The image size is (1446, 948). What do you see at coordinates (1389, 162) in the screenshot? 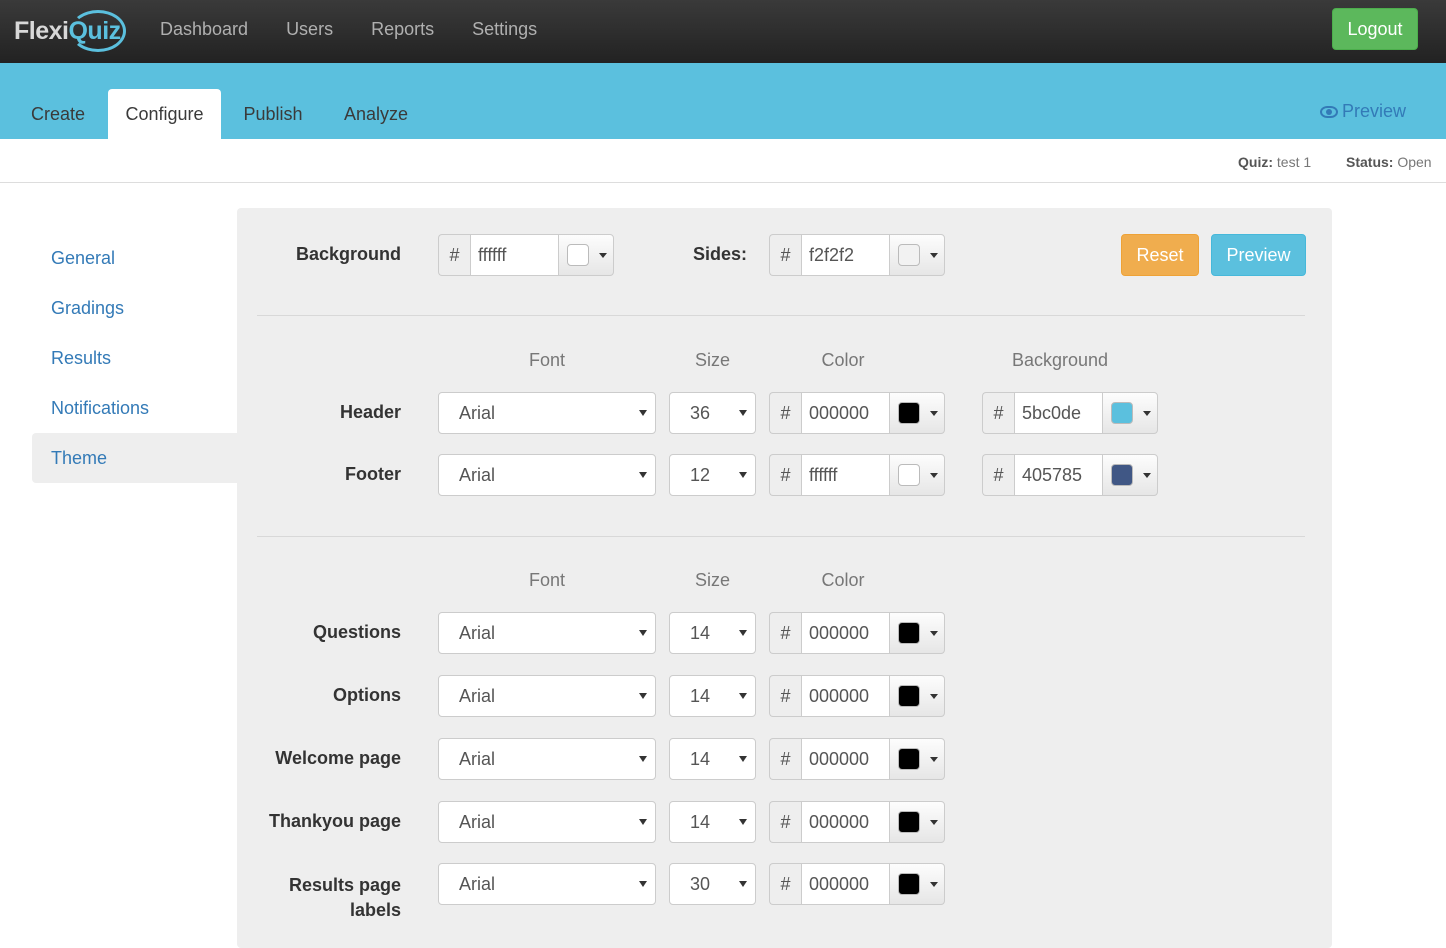
I see `quiz-open-status: Status: Open` at bounding box center [1389, 162].